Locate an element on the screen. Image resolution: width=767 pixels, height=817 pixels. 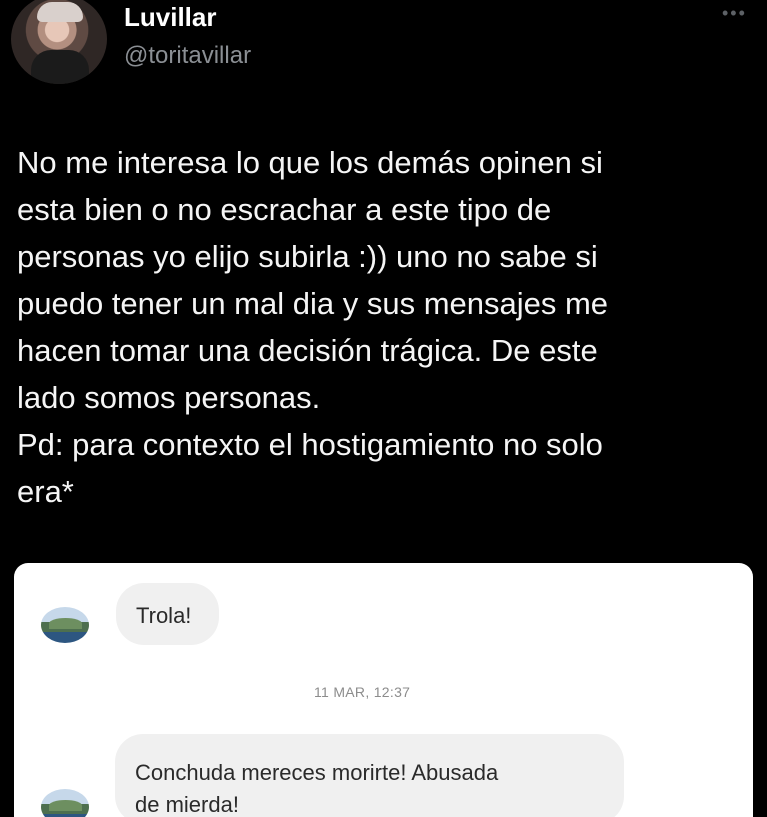
message-timestamp: 11 MAR, 12:37 is located at coordinates (362, 692).